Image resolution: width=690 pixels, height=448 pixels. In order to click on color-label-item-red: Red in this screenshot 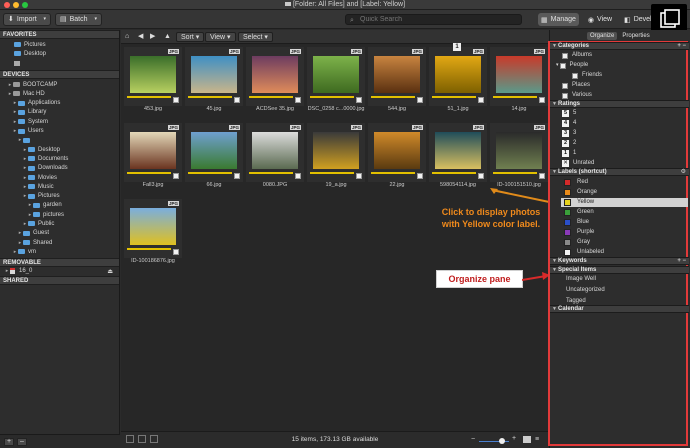, I will do `click(576, 182)`.